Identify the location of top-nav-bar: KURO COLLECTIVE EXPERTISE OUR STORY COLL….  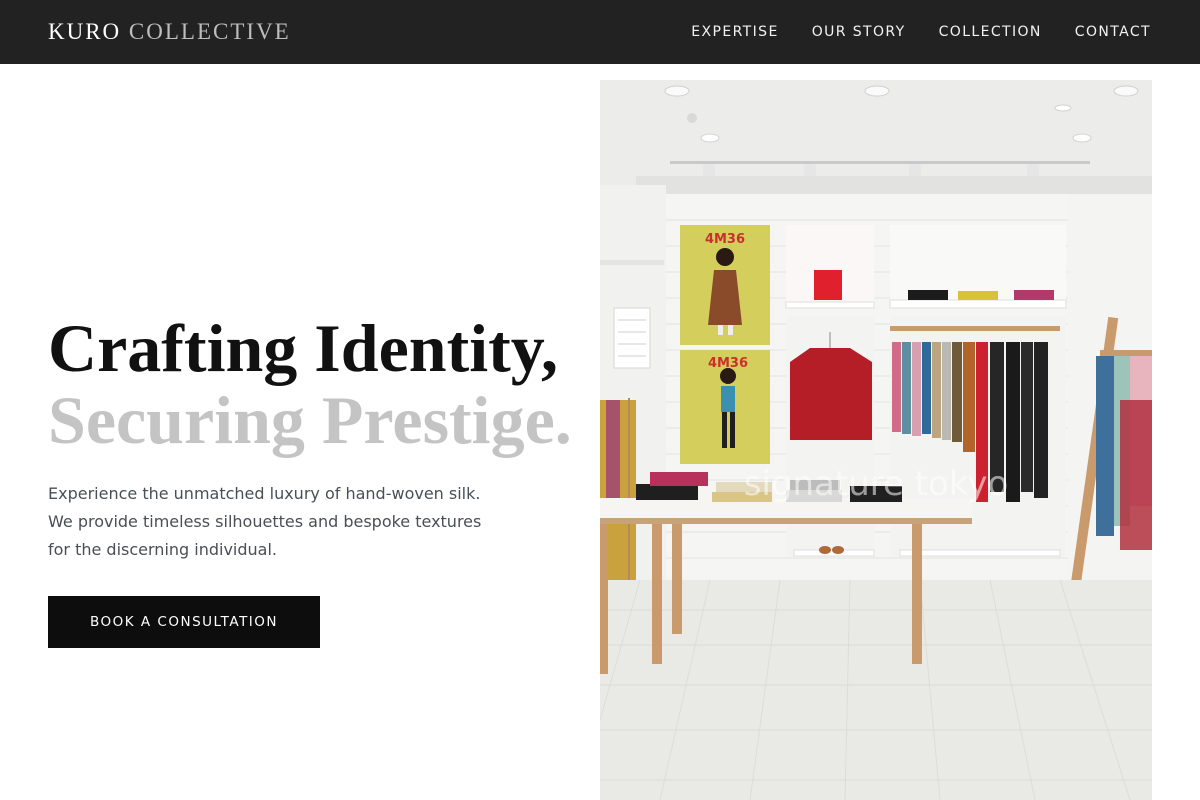
(600, 32).